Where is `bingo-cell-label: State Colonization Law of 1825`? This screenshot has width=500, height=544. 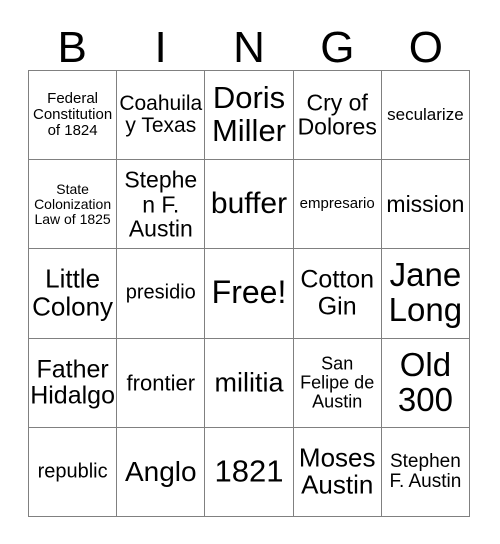 bingo-cell-label: State Colonization Law of 1825 is located at coordinates (73, 204).